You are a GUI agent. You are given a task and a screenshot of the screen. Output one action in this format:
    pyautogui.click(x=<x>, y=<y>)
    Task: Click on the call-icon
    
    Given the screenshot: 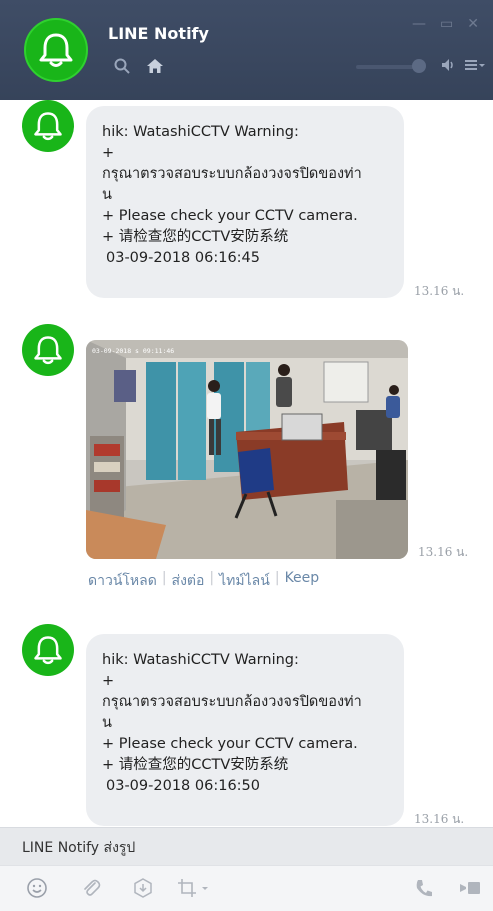 What is the action you would take?
    pyautogui.click(x=424, y=888)
    